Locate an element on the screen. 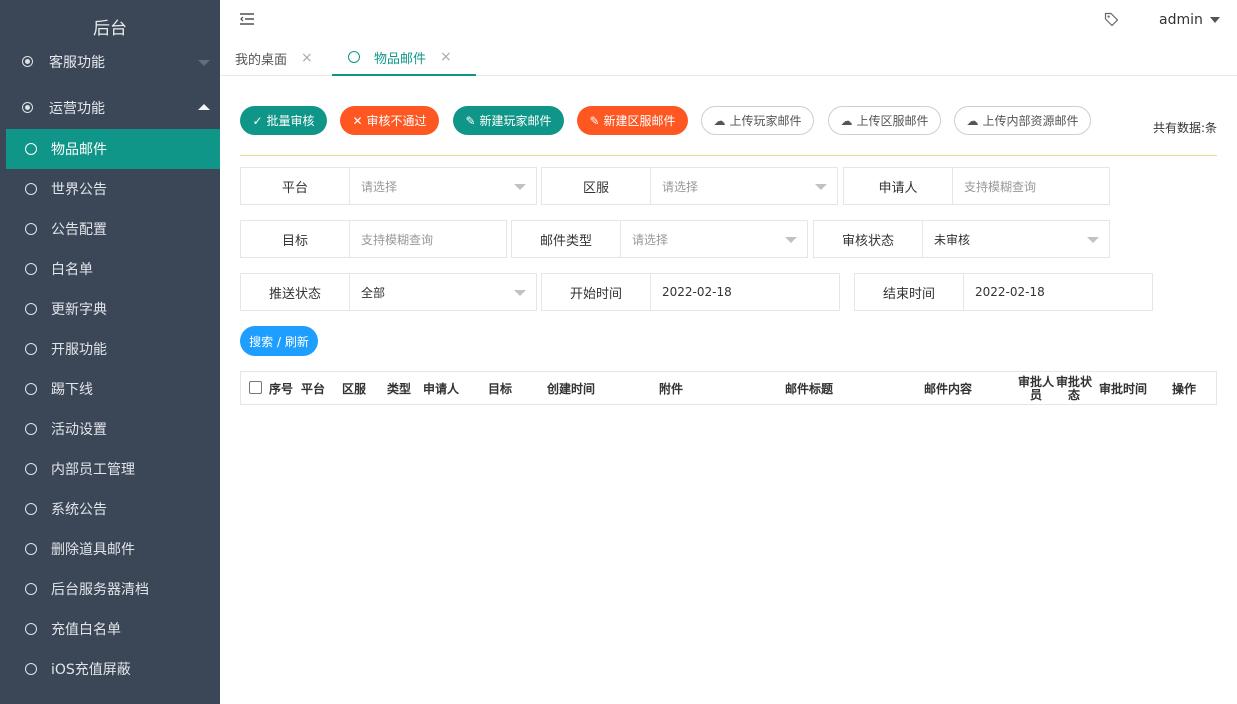 This screenshot has height=704, width=1237. upload-player-mail-button: ☁ 上传玩家邮件 is located at coordinates (757, 120).